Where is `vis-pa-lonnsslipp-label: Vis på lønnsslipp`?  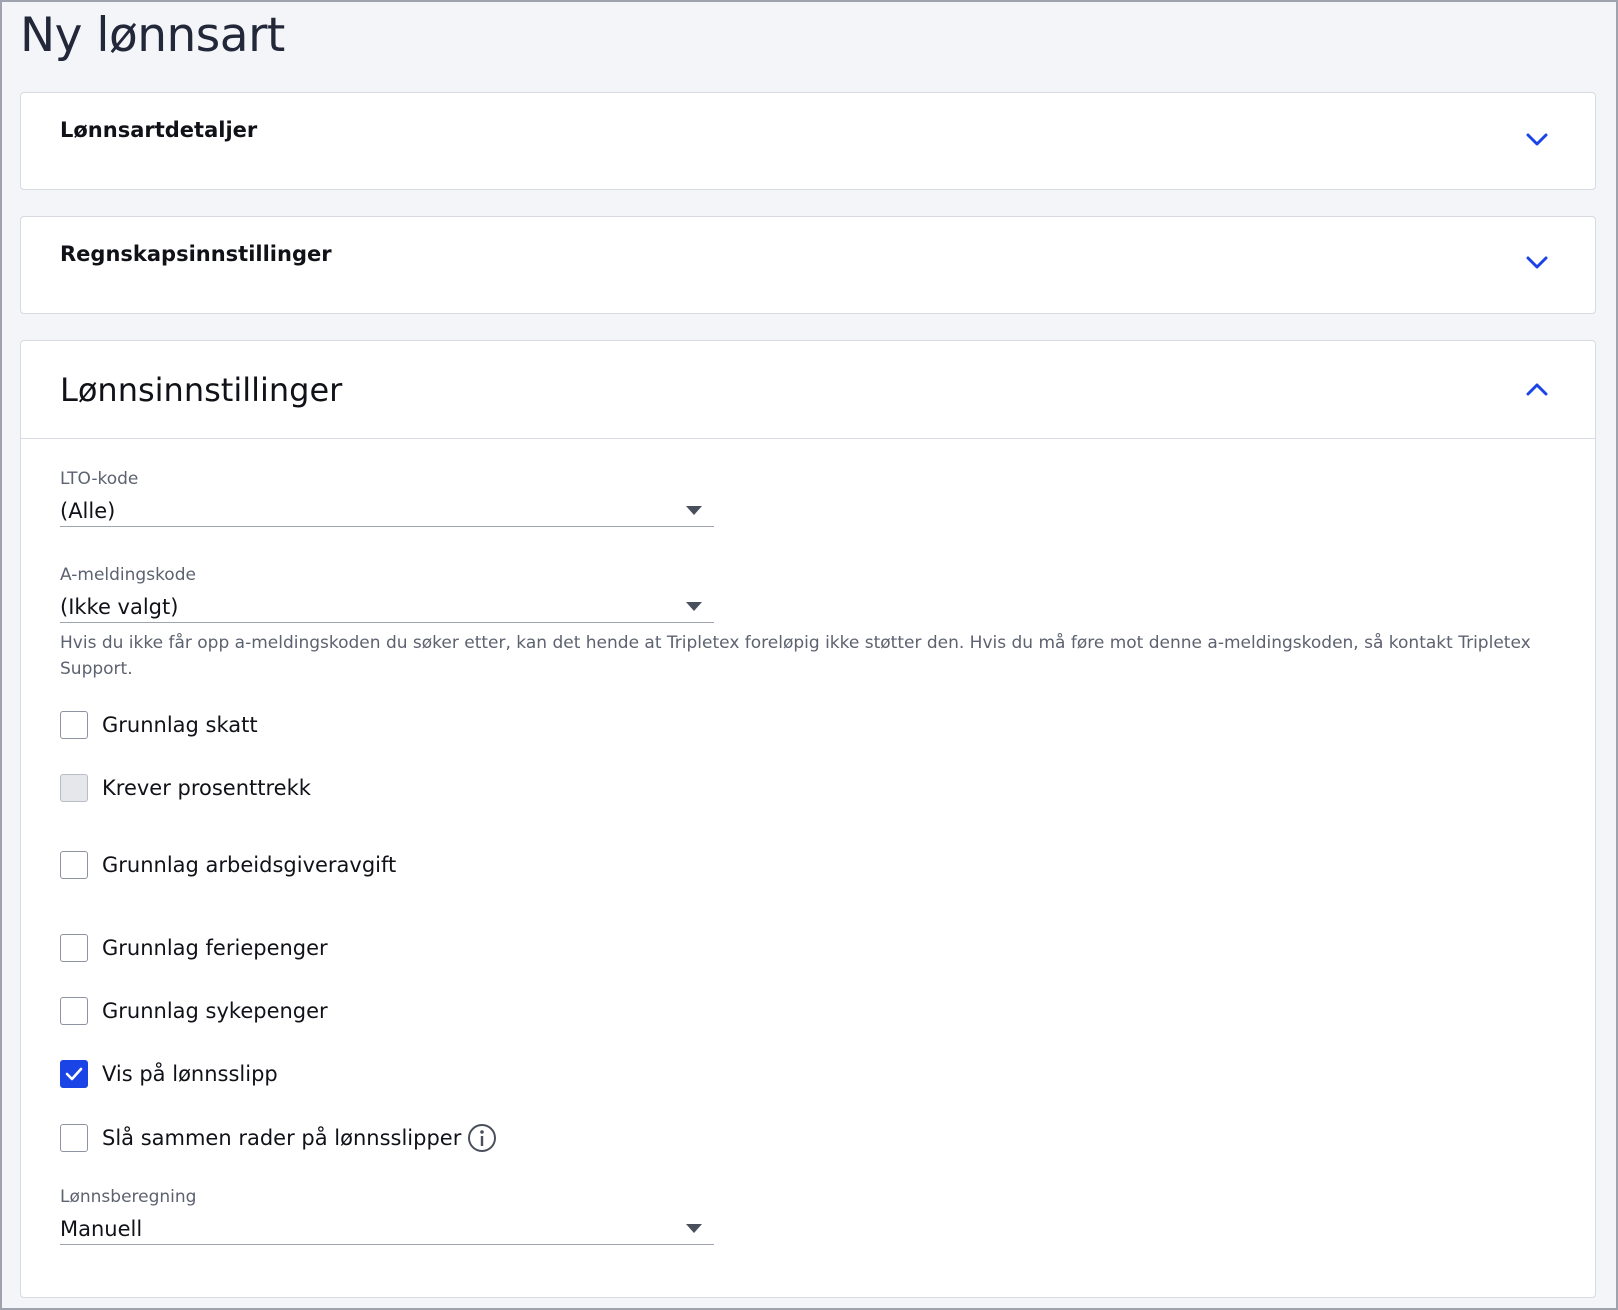
vis-pa-lonnsslipp-label: Vis på lønnsslipp is located at coordinates (190, 1074).